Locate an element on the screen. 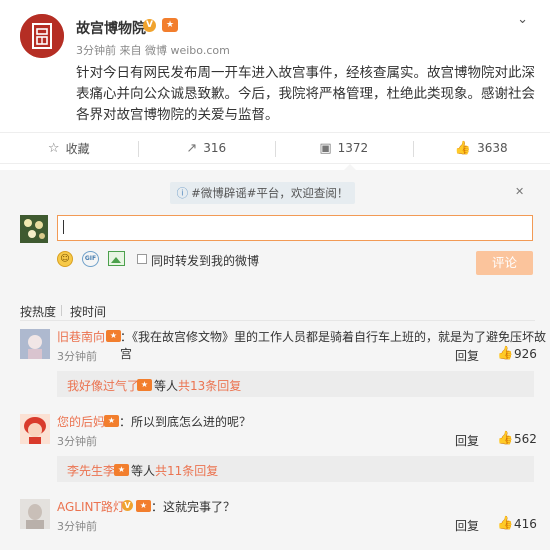 The image size is (550, 550). repost-button: ↗ 316 is located at coordinates (206, 148).